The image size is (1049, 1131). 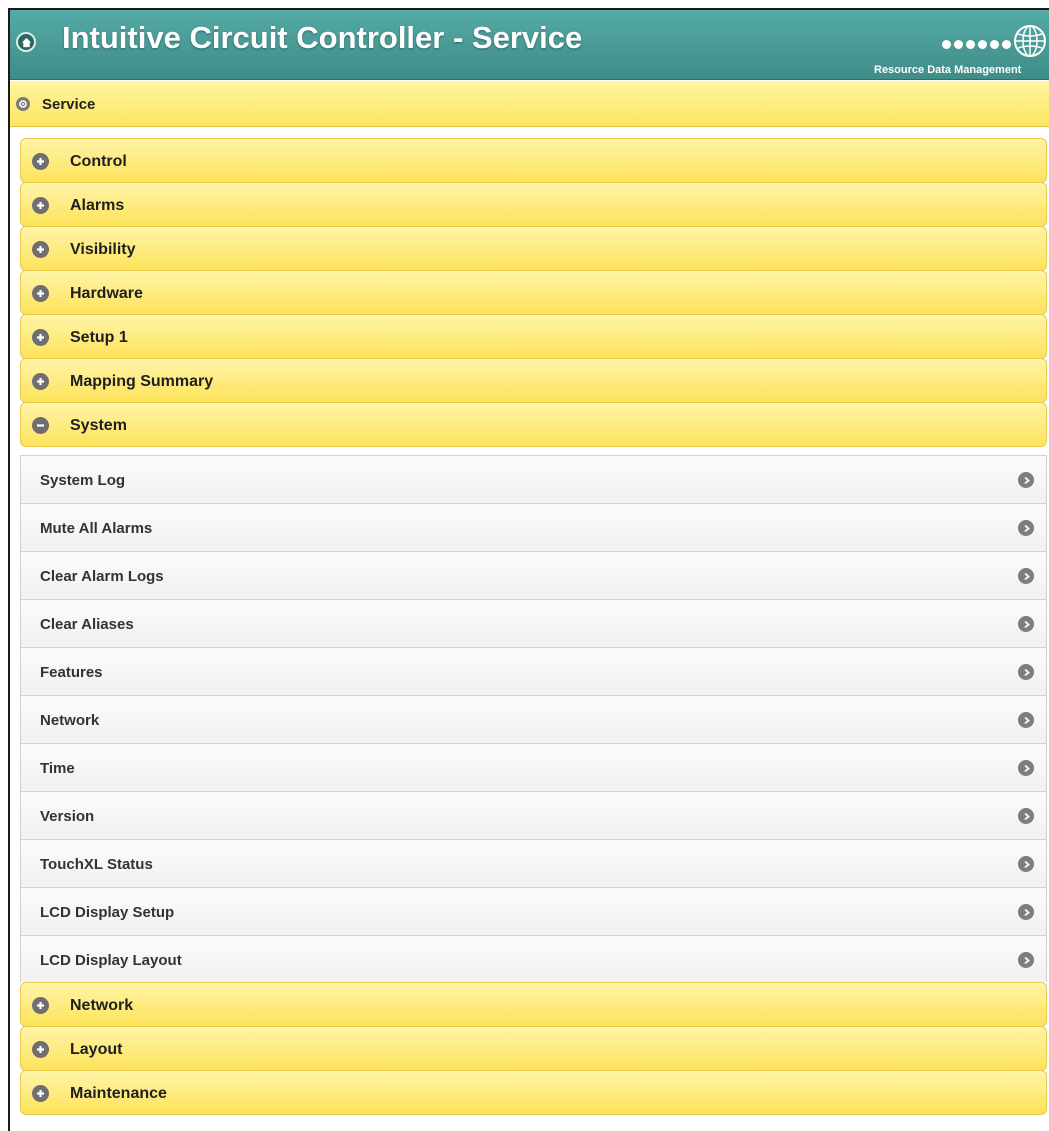 What do you see at coordinates (57, 768) in the screenshot?
I see `list-item-label: Time` at bounding box center [57, 768].